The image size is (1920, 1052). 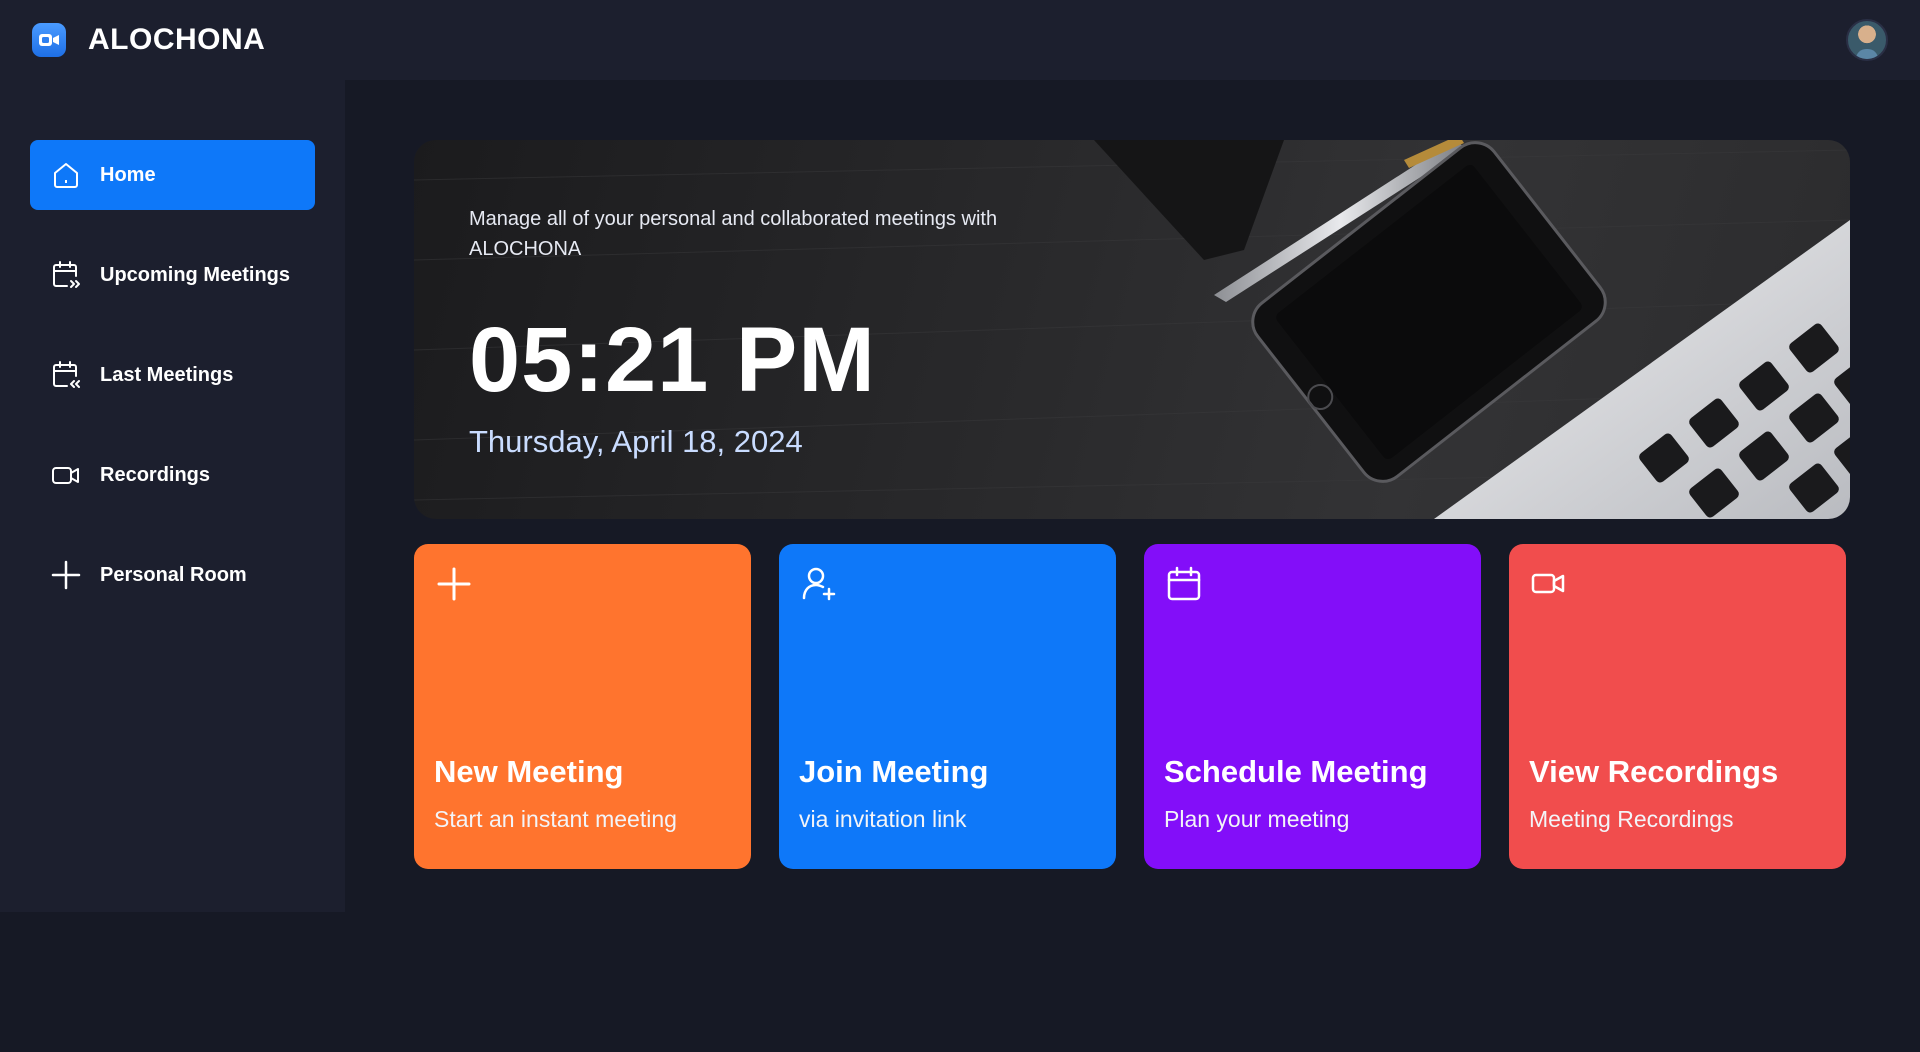 What do you see at coordinates (177, 39) in the screenshot?
I see `brand-name: ALOCHONA` at bounding box center [177, 39].